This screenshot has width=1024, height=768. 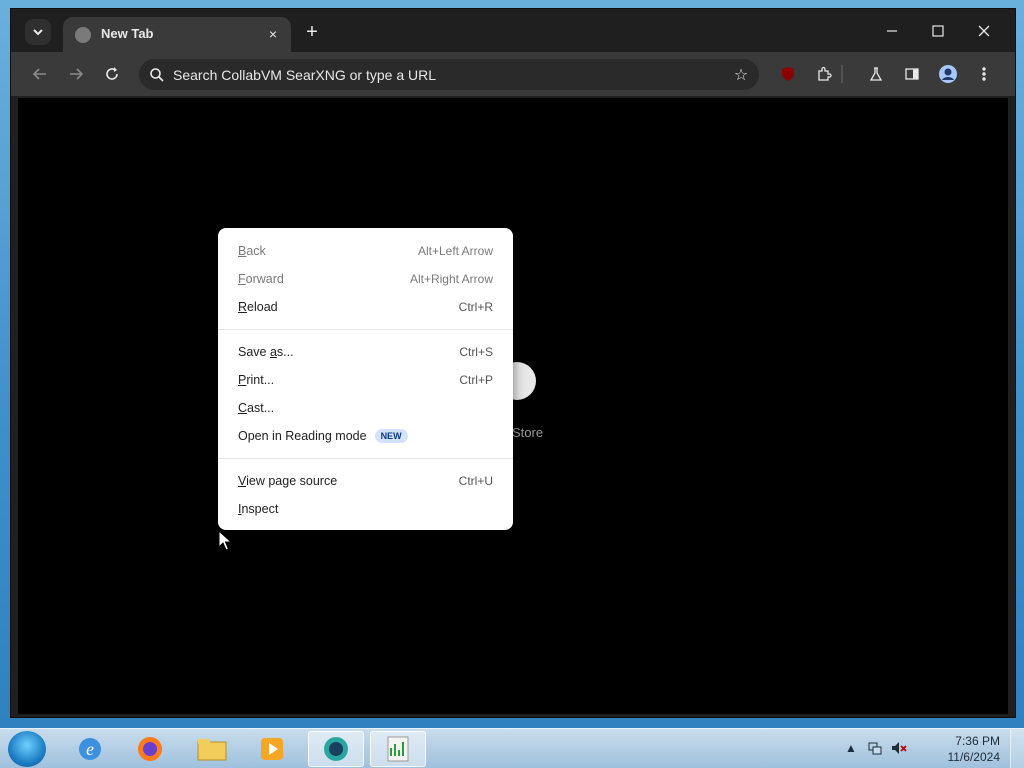 I want to click on menu-item-inspect: Inspect, so click(x=365, y=509).